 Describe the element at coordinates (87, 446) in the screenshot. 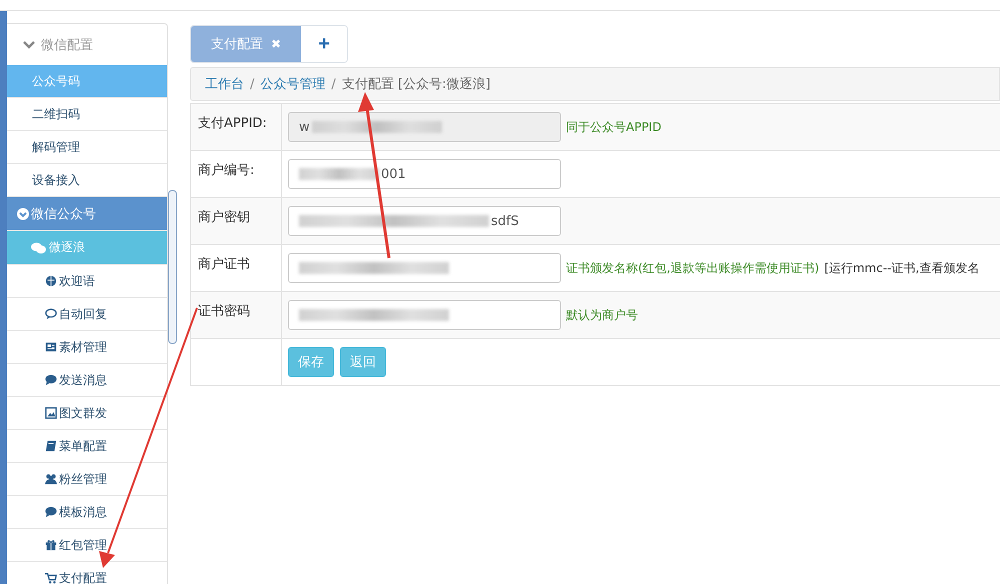

I see `sidebar-item: 菜单配置` at that location.